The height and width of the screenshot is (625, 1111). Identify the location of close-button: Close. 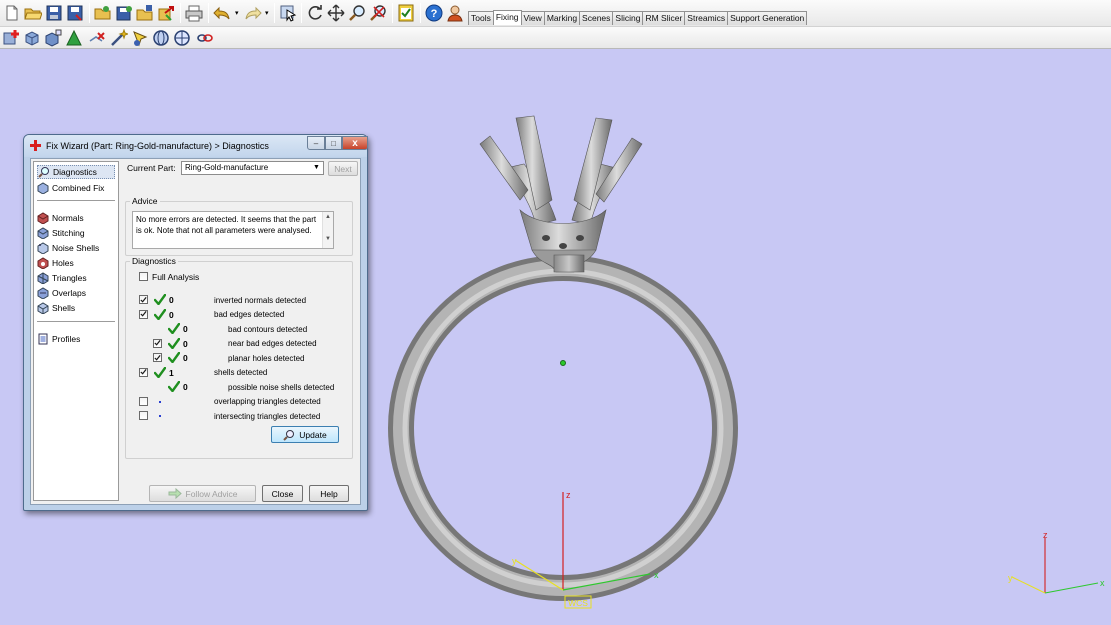
(282, 493).